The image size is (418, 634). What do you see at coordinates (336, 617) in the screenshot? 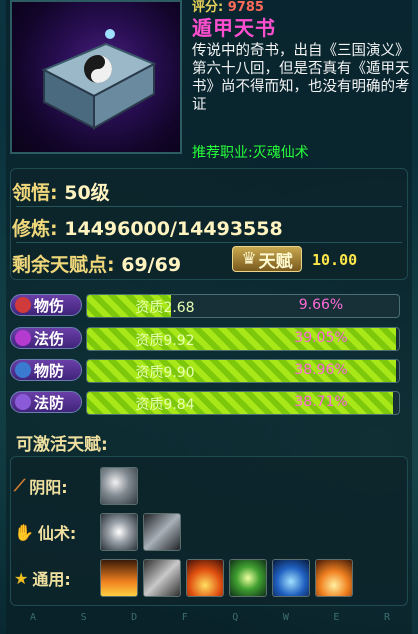
I see `hotkey: E` at bounding box center [336, 617].